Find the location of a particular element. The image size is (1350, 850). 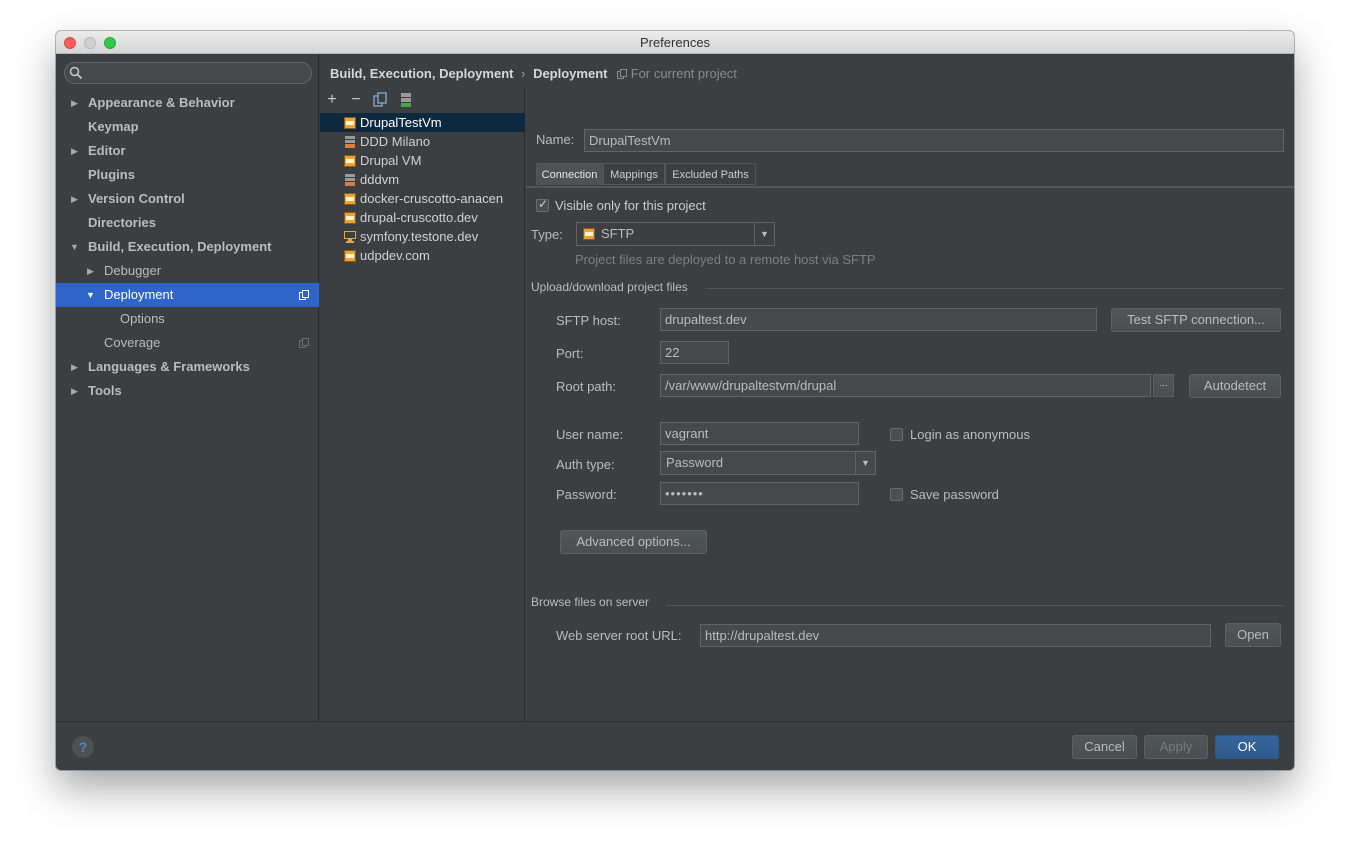

upload-section-title: Upload/download project files is located at coordinates (609, 287).